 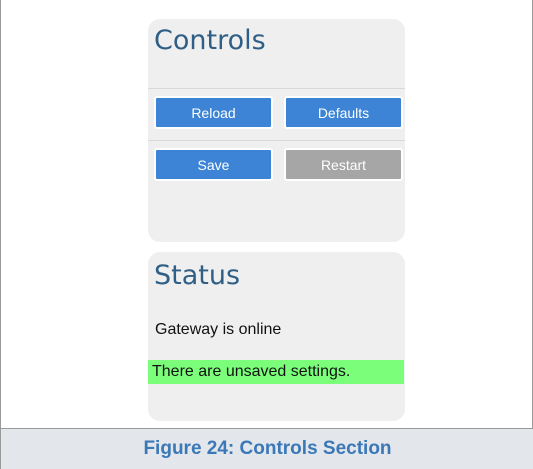 I want to click on defaults-button: Defaults, so click(x=343, y=112).